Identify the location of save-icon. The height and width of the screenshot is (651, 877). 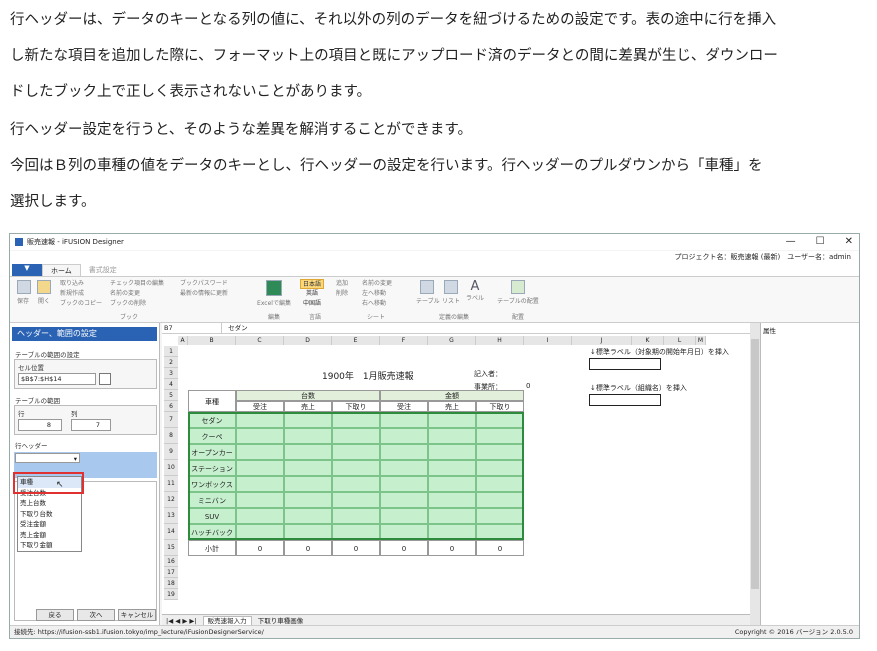
(24, 287).